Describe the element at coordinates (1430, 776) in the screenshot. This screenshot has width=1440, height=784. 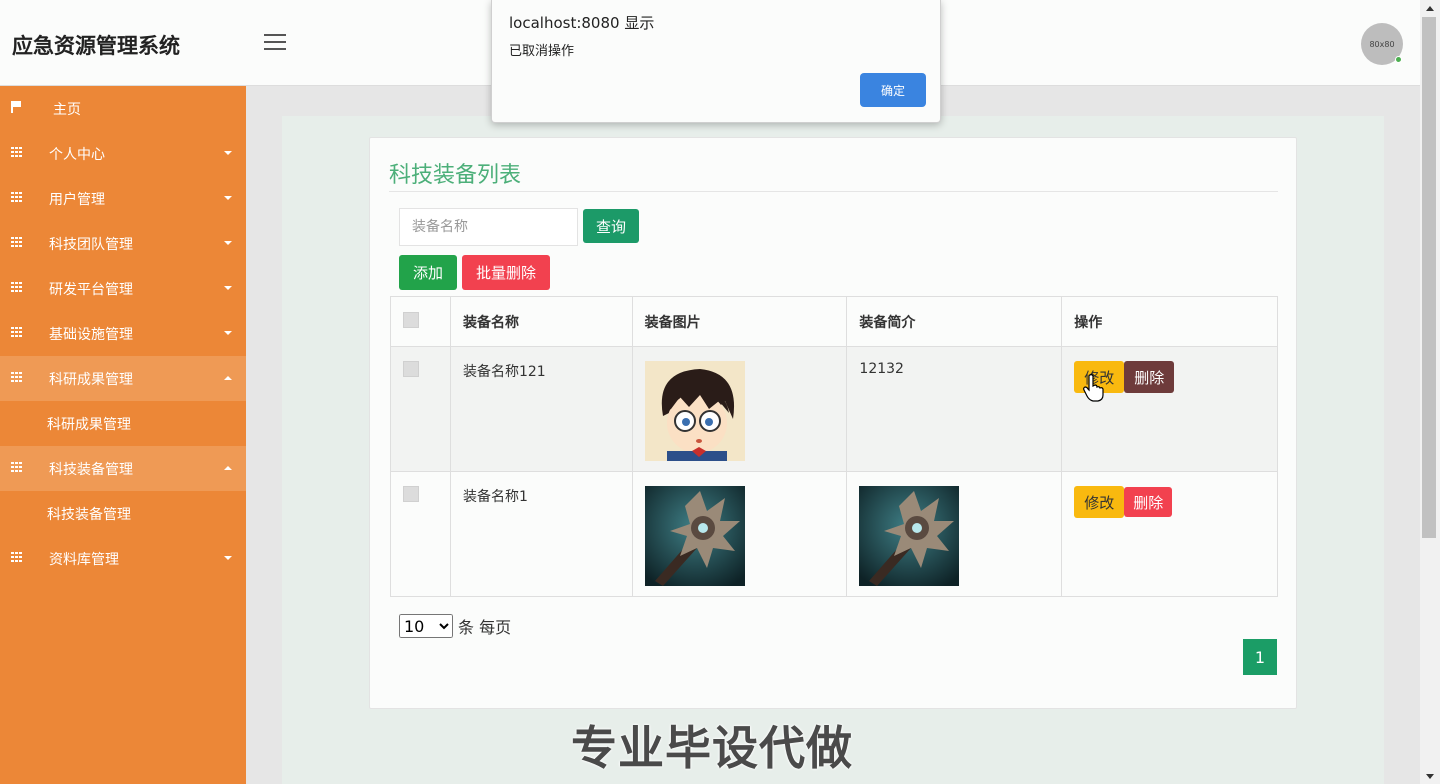
I see `scroll-down-icon` at that location.